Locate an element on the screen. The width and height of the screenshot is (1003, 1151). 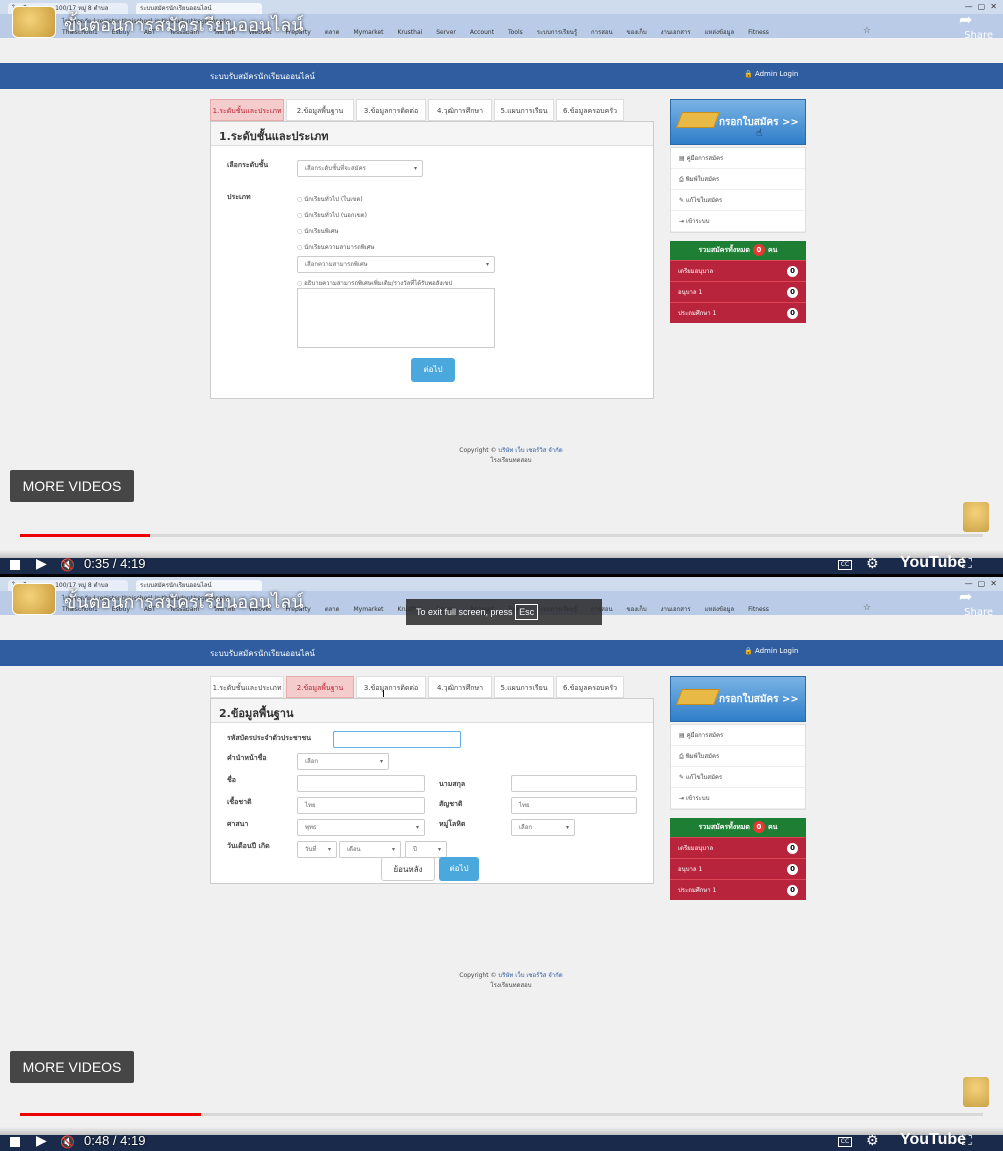
back-button: ย้อนหลัง is located at coordinates (408, 869).